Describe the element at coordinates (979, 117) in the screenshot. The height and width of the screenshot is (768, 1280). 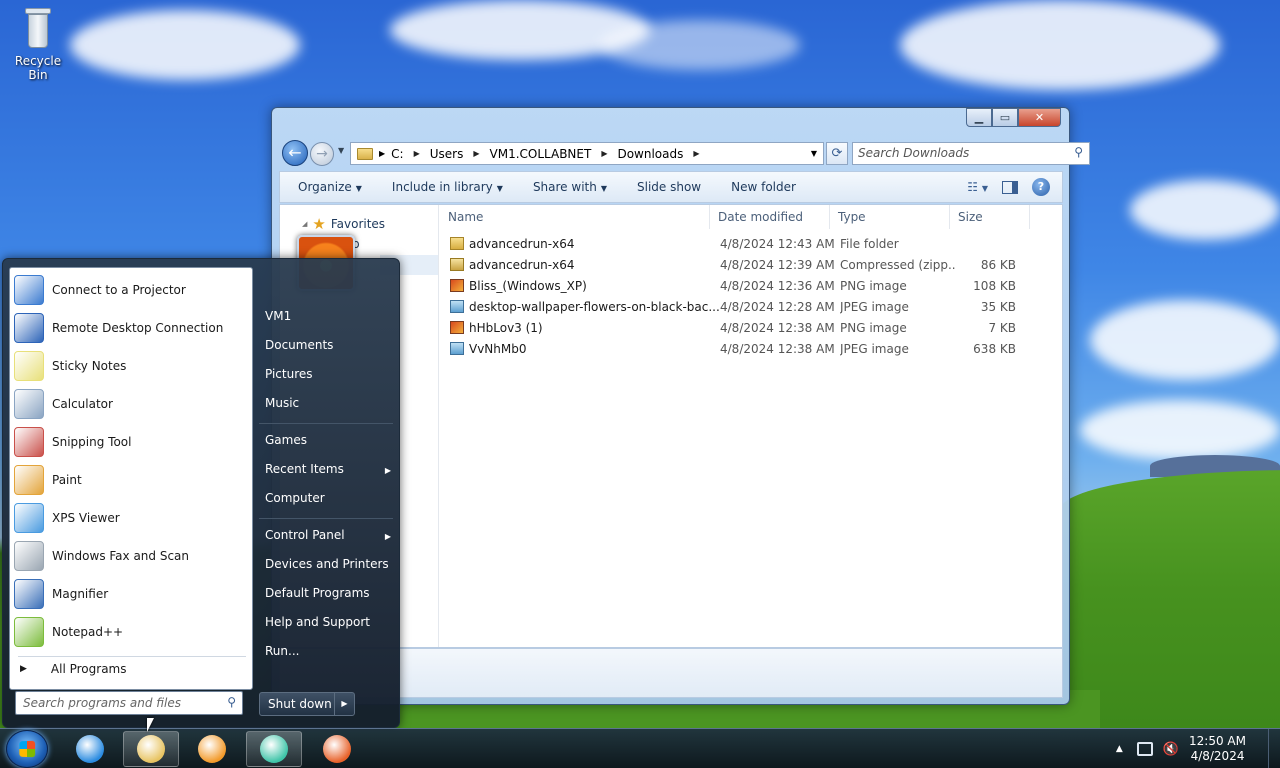
I see `minimize-button: ▁` at that location.